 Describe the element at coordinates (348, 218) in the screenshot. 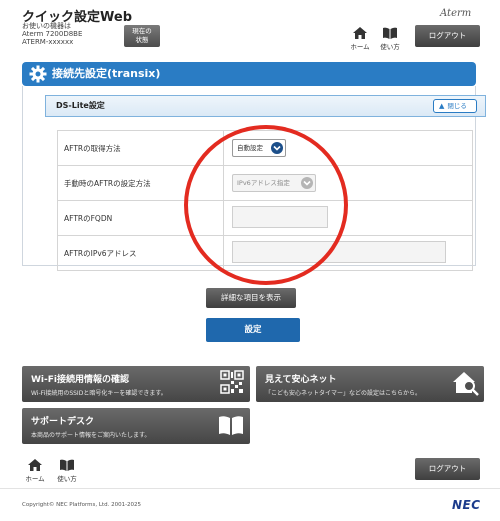

I see `aftr-fqdn-cell` at that location.